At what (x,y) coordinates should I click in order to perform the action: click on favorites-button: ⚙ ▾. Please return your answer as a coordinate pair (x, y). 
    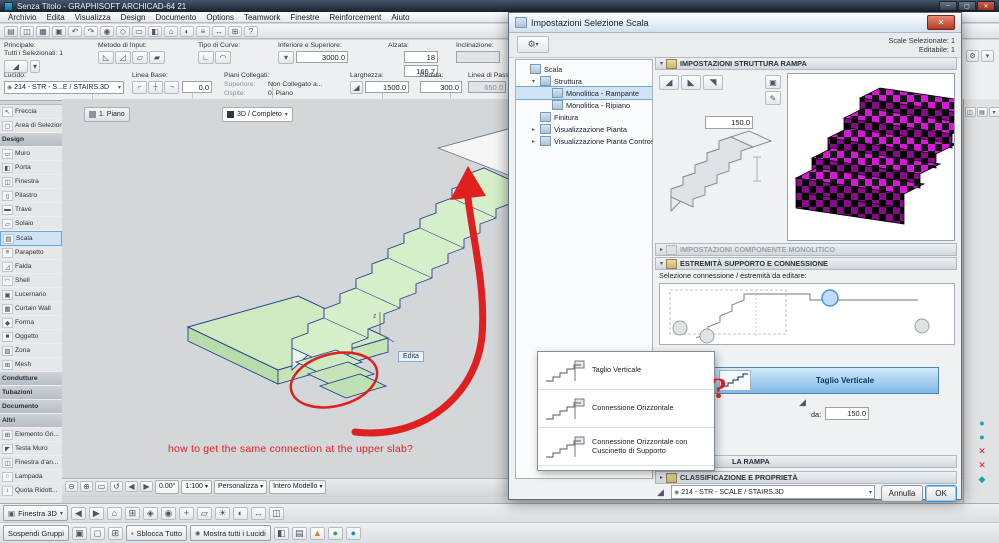
    Looking at the image, I should click on (533, 44).